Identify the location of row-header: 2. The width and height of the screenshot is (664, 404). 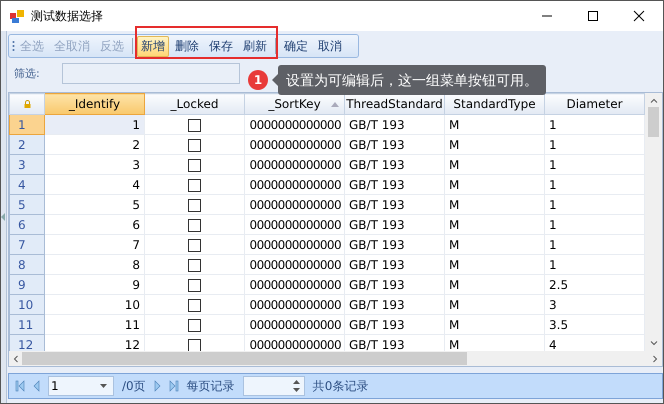
(27, 144).